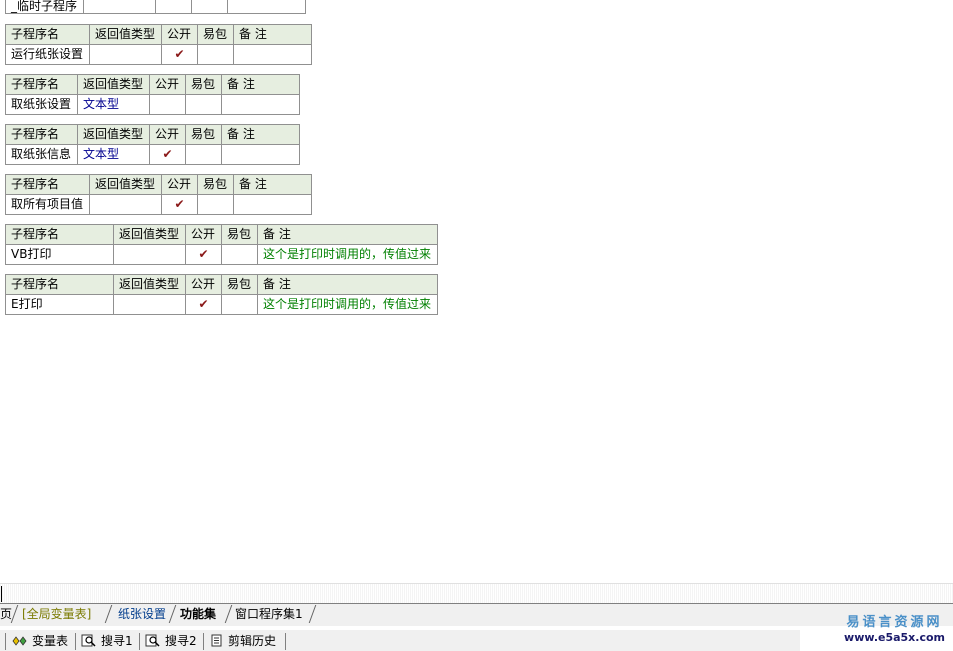 This screenshot has width=953, height=651. I want to click on subprogram-name-cell: 运行纸张设置, so click(47, 54).